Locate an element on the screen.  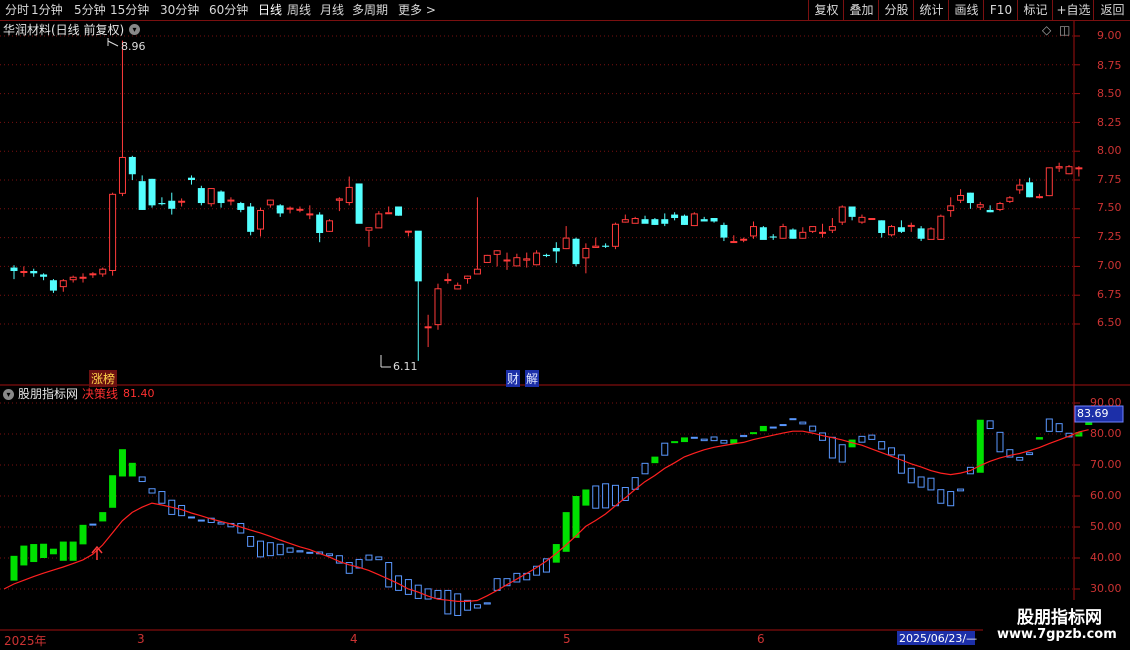
diamond-icon: ◇ is located at coordinates (1046, 30).